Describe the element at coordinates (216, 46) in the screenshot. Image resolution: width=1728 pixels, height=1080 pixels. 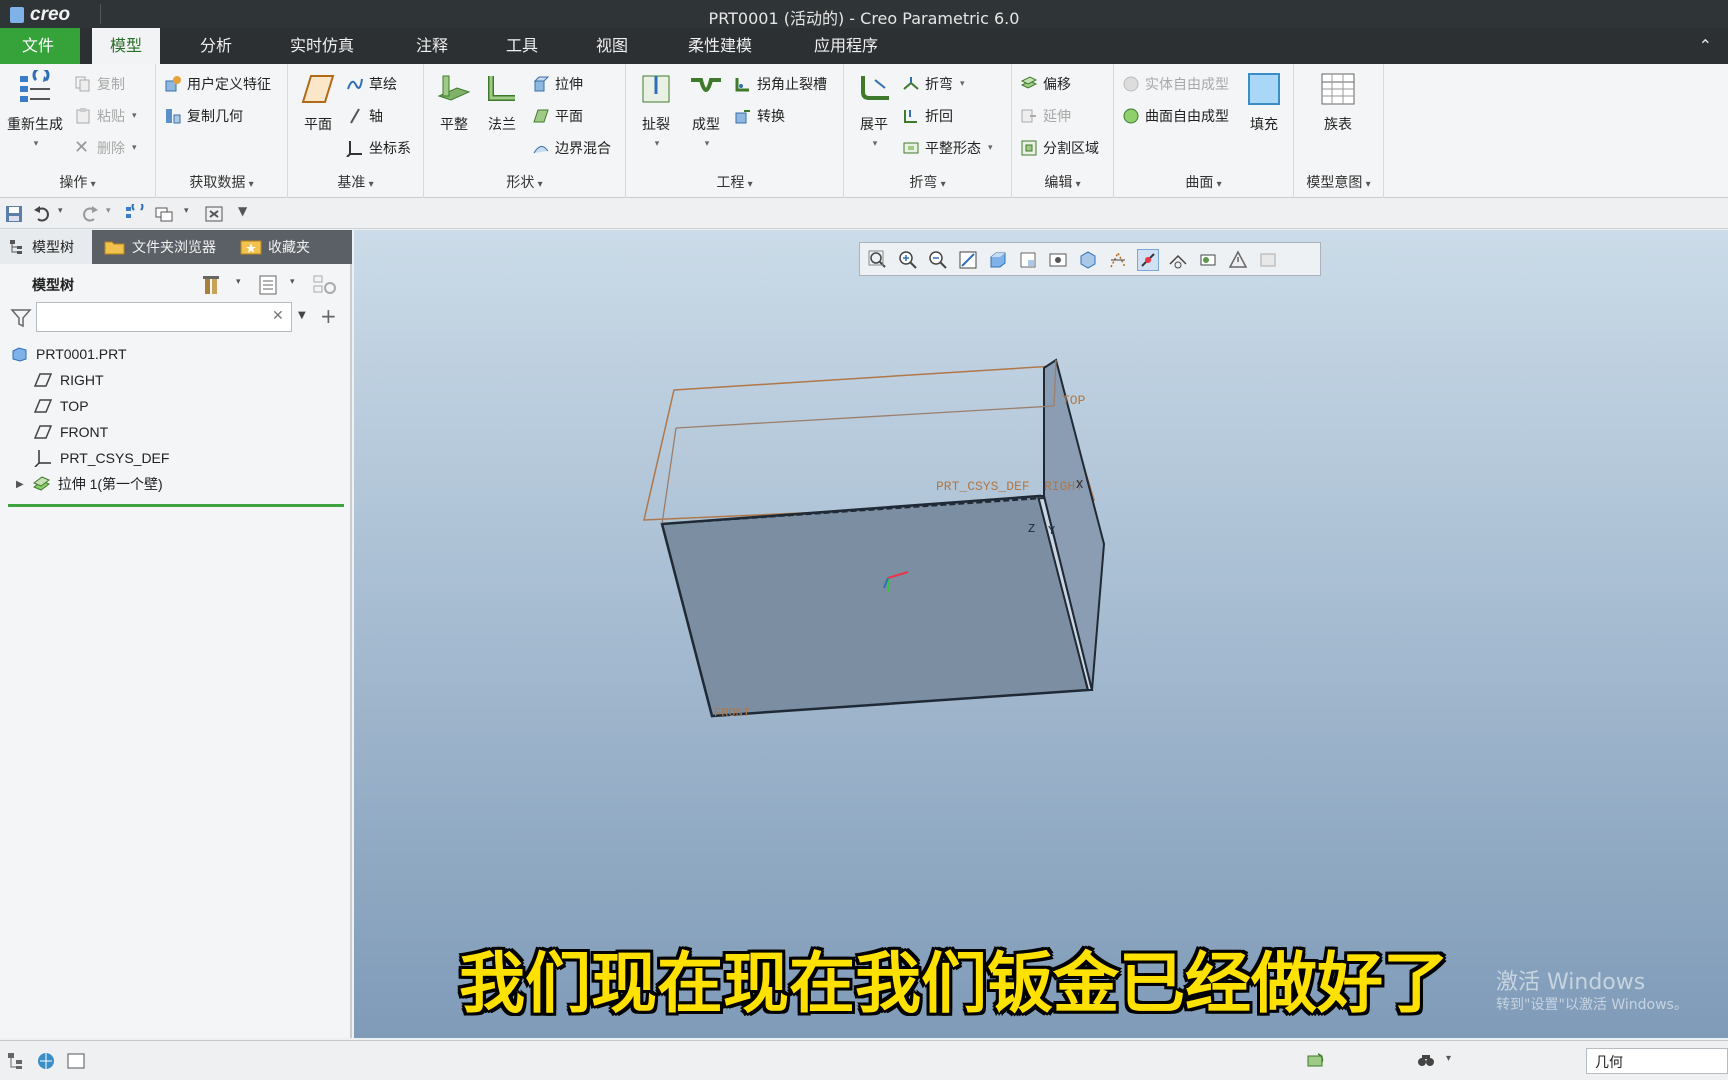
I see `tab-analysis: 分析` at that location.